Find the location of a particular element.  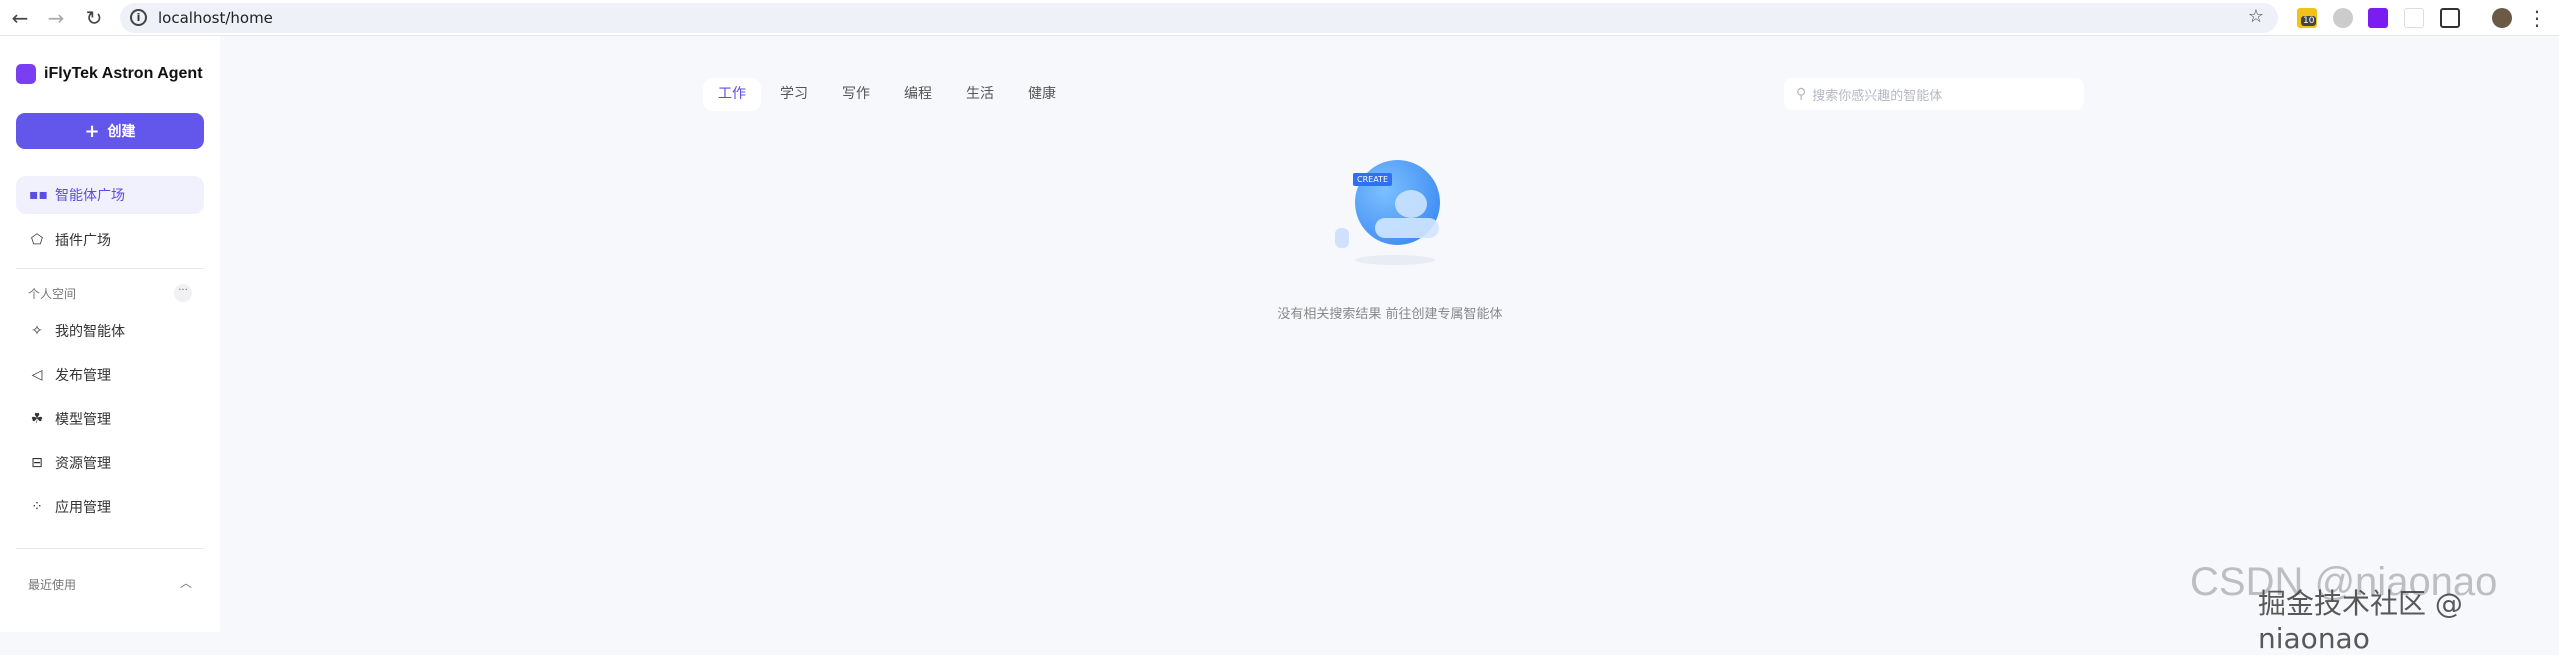

sidebar-item-agent-square: ▪▪ 智能体广场 is located at coordinates (110, 195).